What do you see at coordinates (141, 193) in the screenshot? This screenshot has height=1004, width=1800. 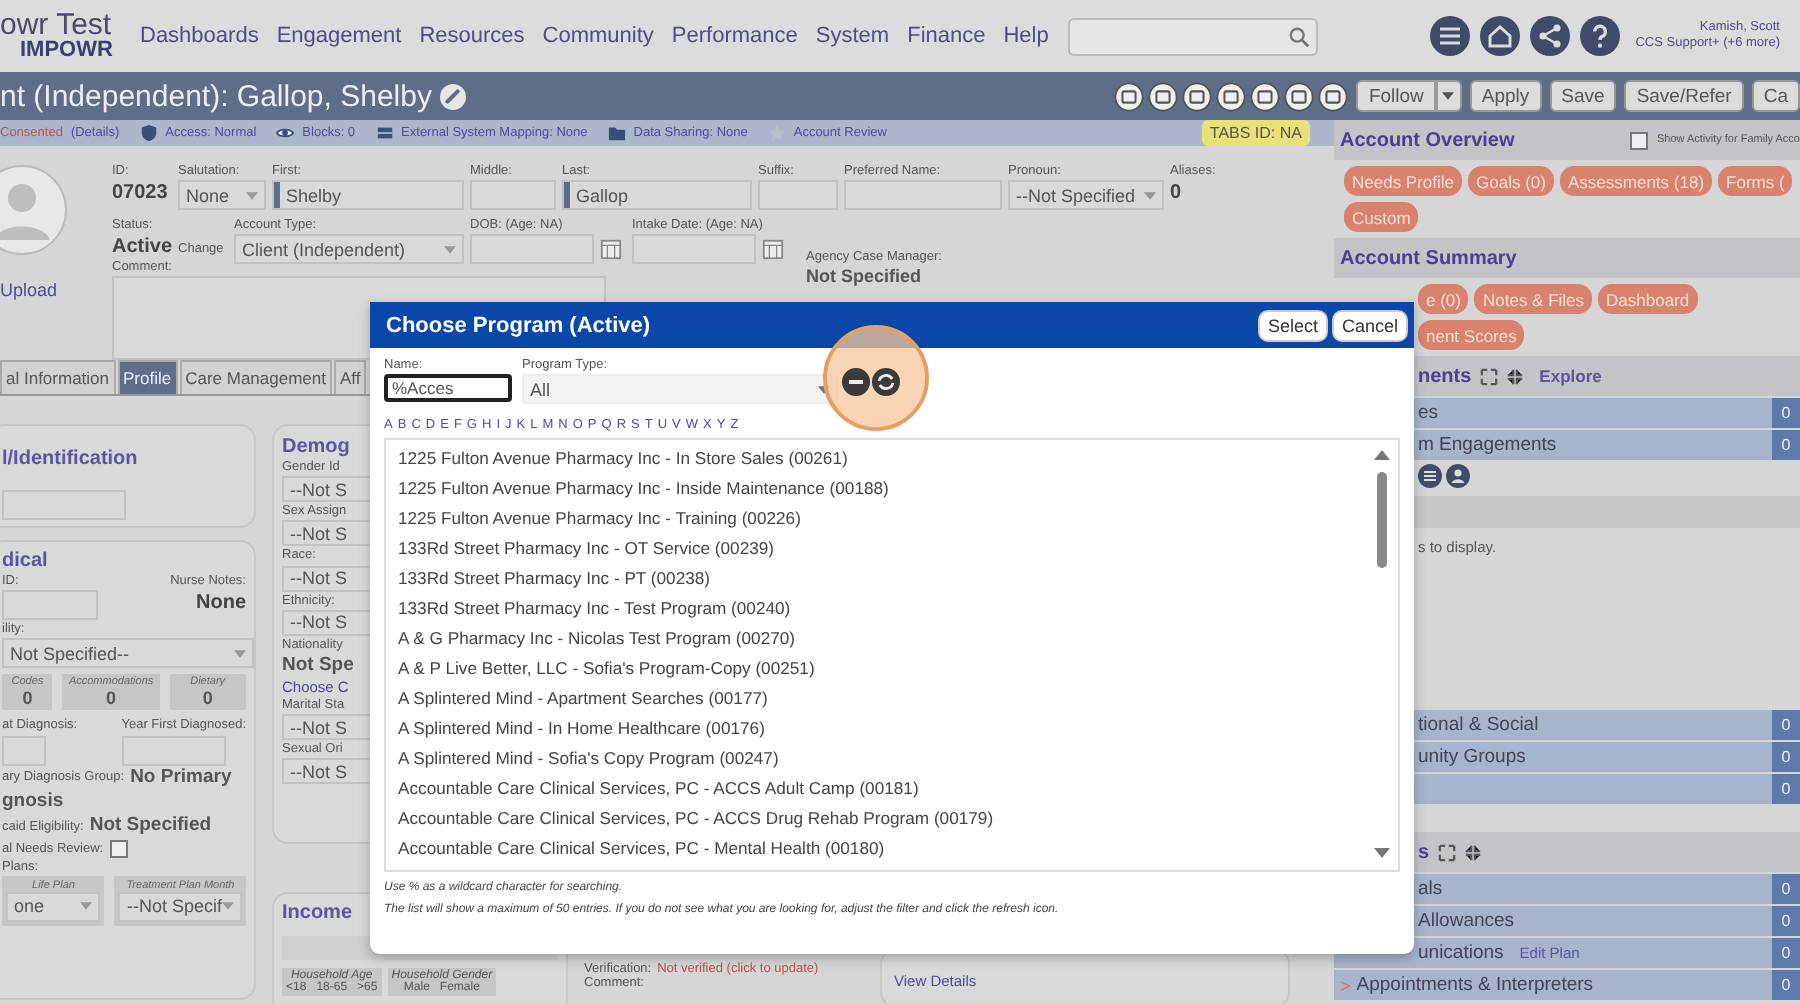 I see `account-id: 07023` at bounding box center [141, 193].